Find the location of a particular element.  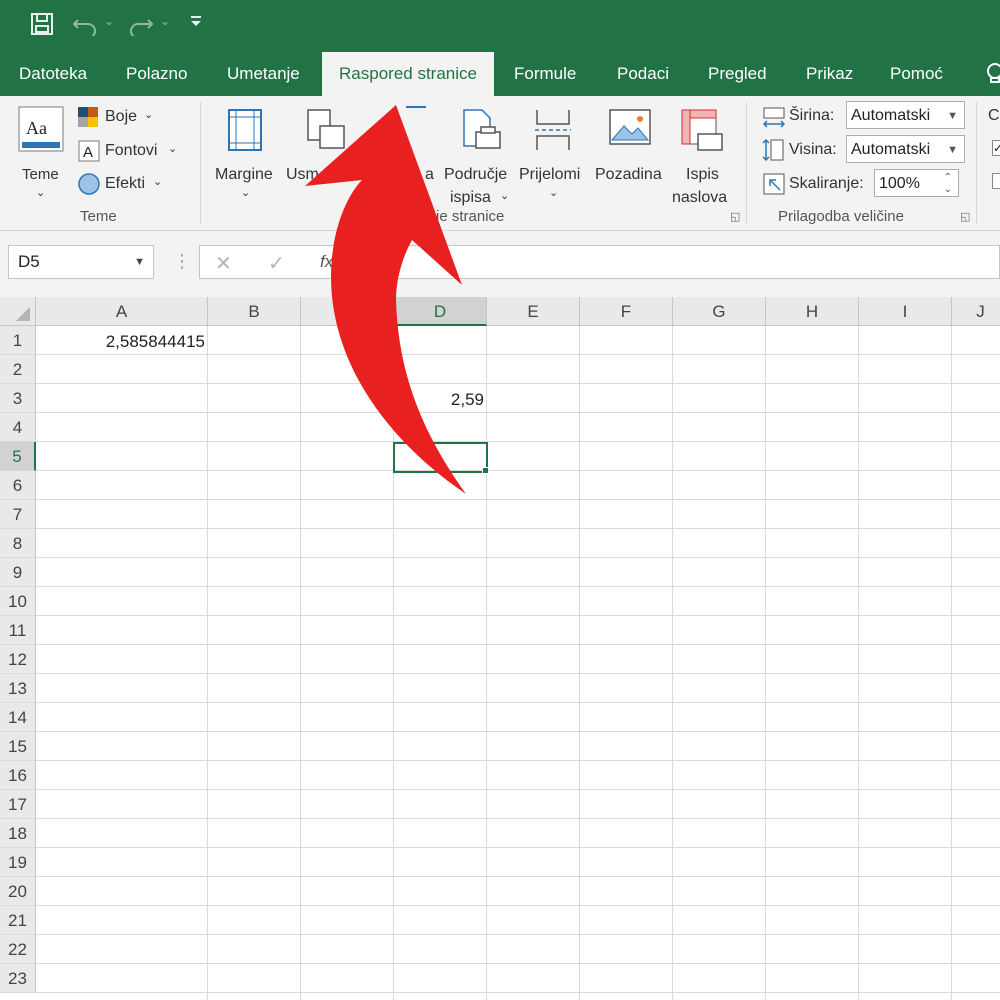

tab-prikaz: Prikaz is located at coordinates (829, 74).